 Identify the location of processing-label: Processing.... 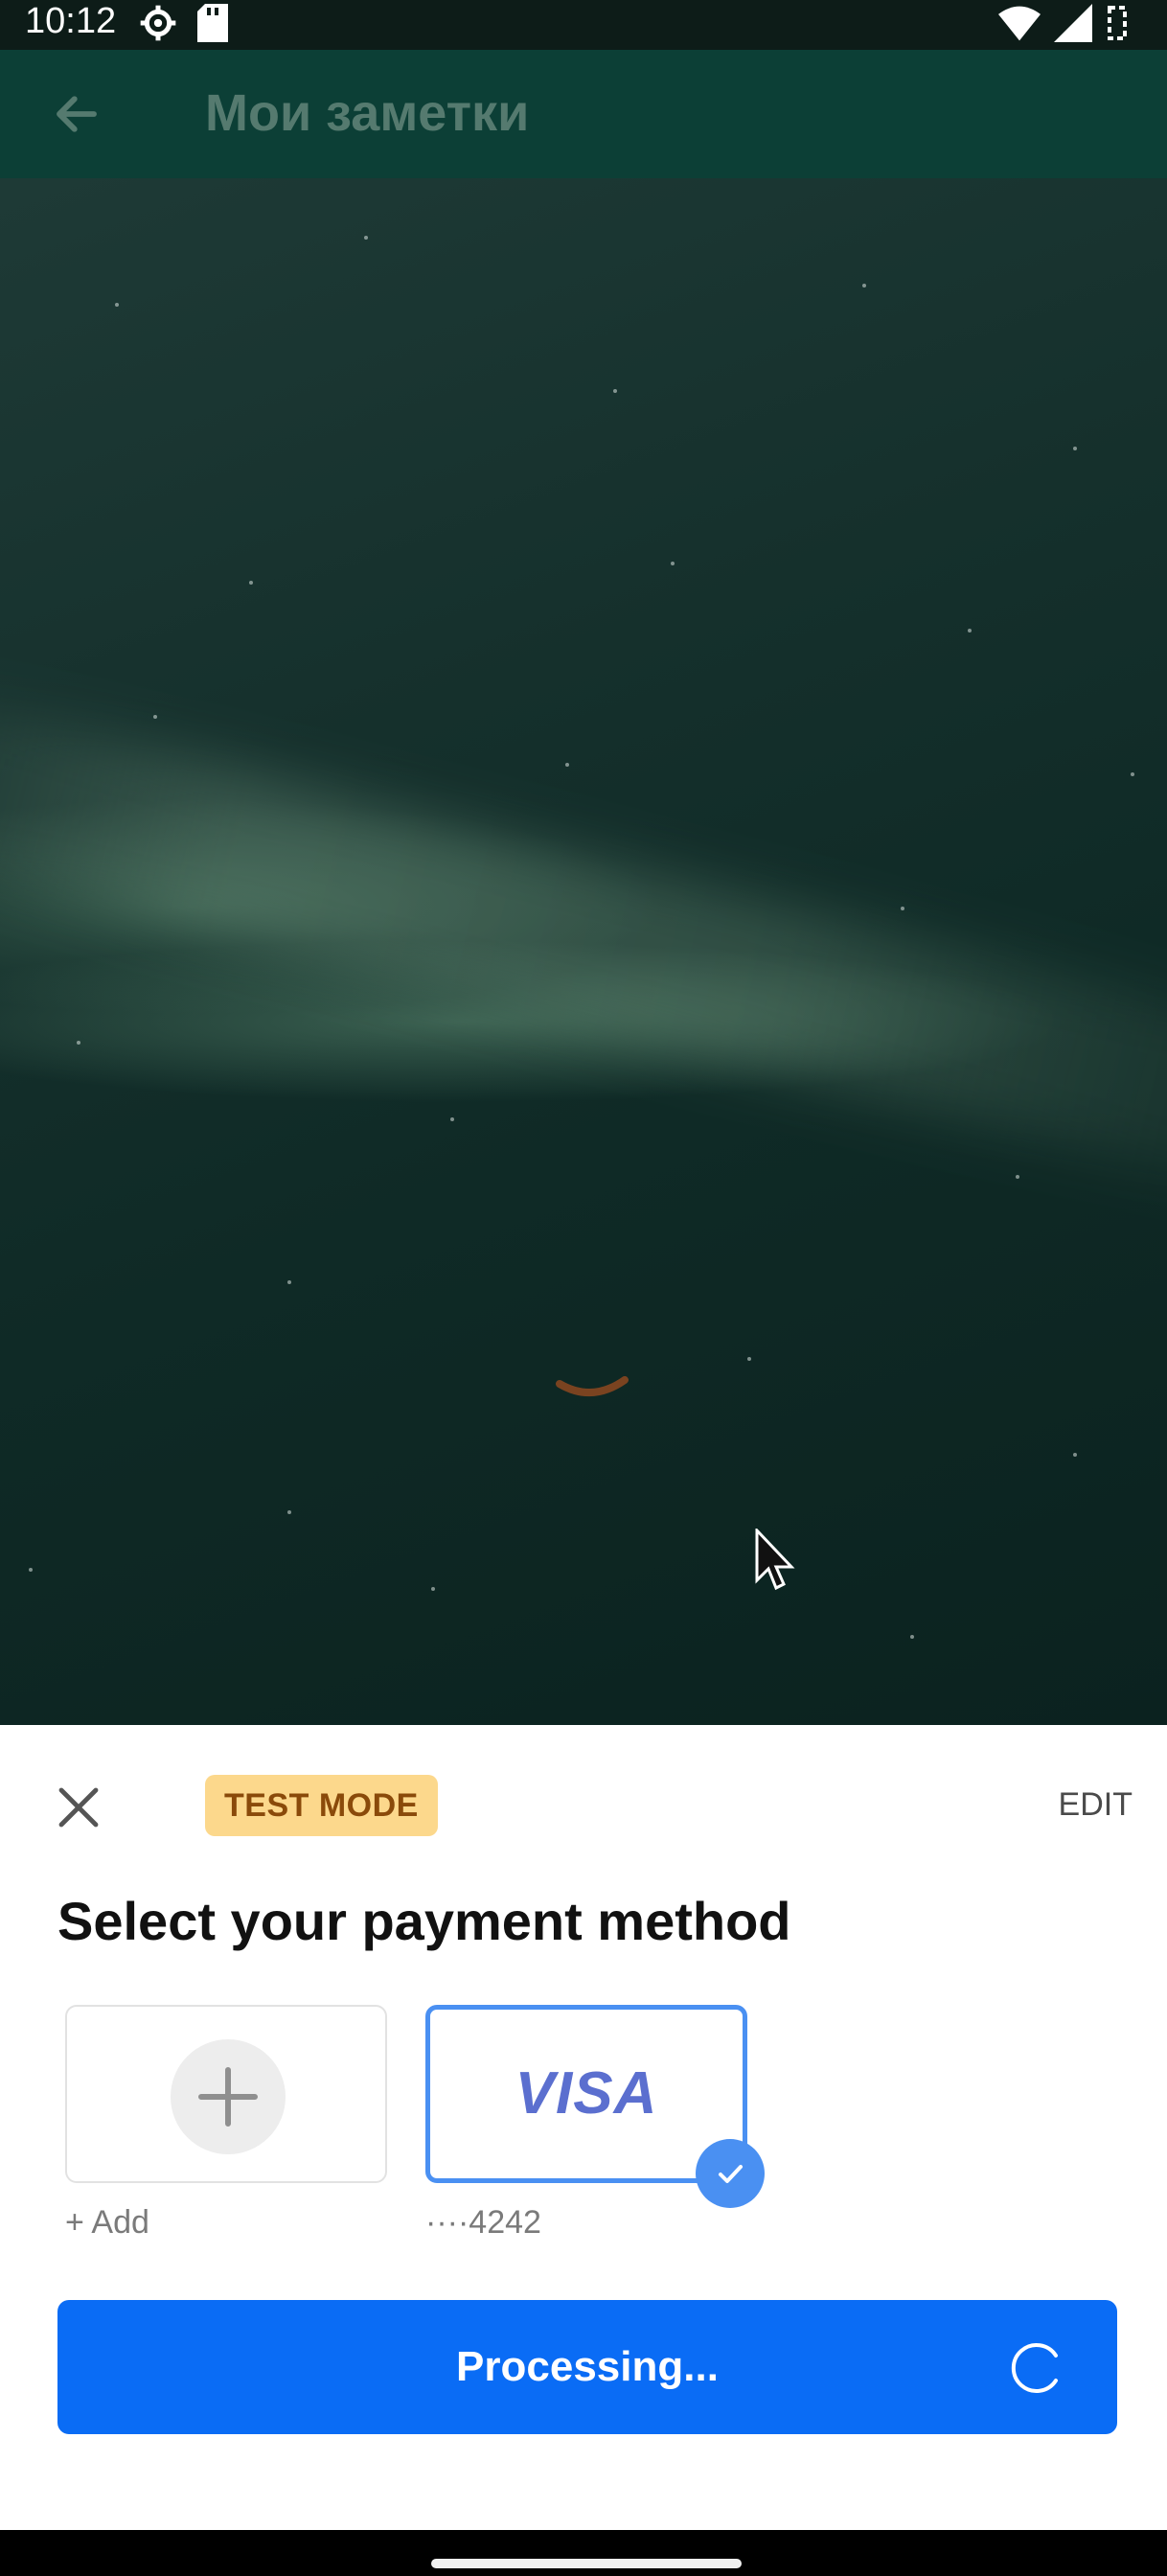
(588, 2366).